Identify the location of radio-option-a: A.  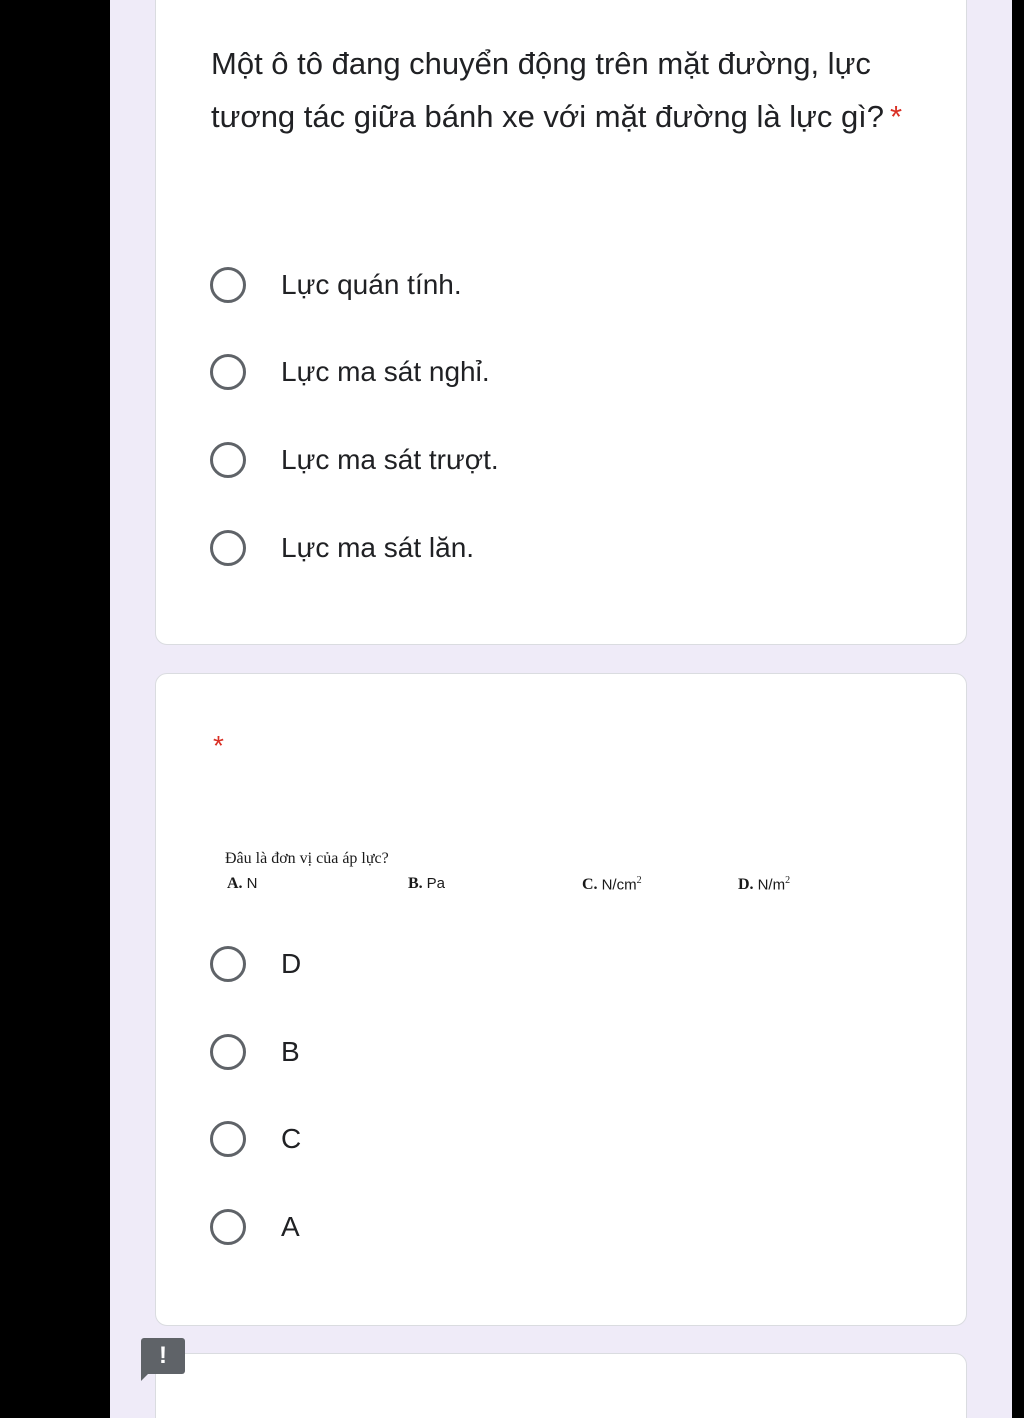
(255, 1227).